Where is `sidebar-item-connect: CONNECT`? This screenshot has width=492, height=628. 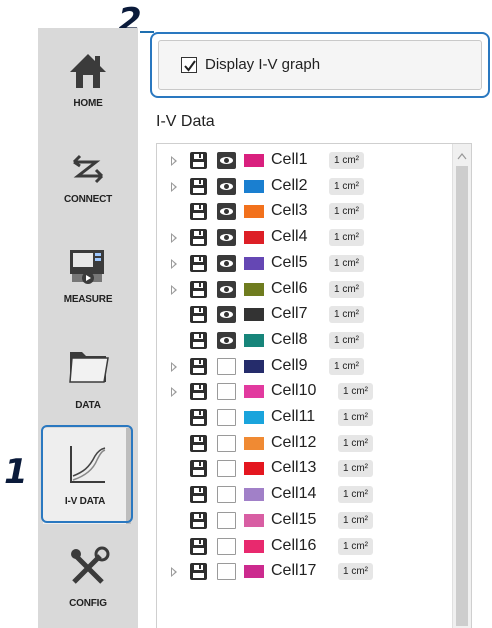
sidebar-item-connect: CONNECT is located at coordinates (88, 180).